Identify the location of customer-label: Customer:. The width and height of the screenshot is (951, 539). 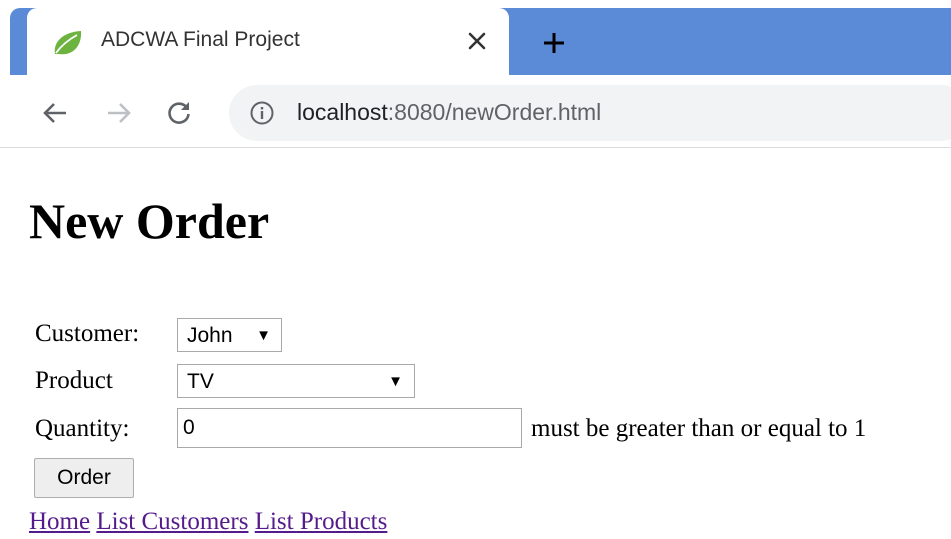
(87, 333).